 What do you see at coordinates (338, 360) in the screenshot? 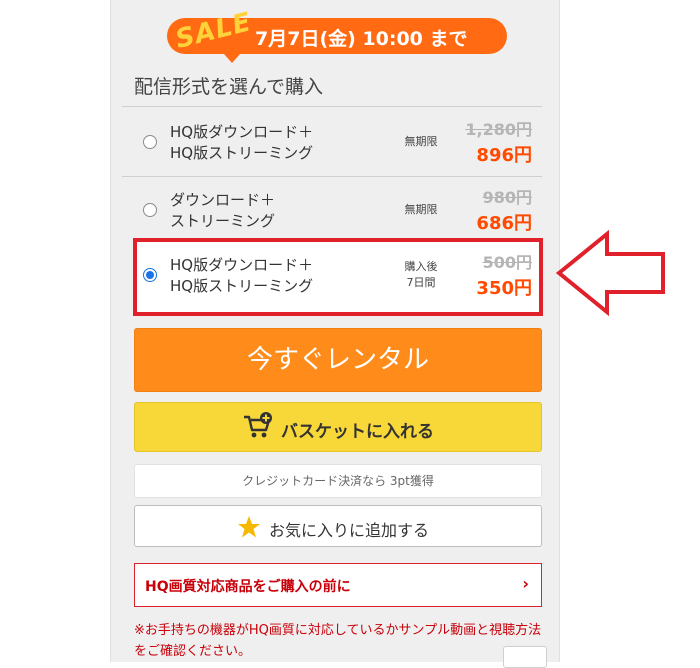
I see `rent-now-button: 今すぐレンタル` at bounding box center [338, 360].